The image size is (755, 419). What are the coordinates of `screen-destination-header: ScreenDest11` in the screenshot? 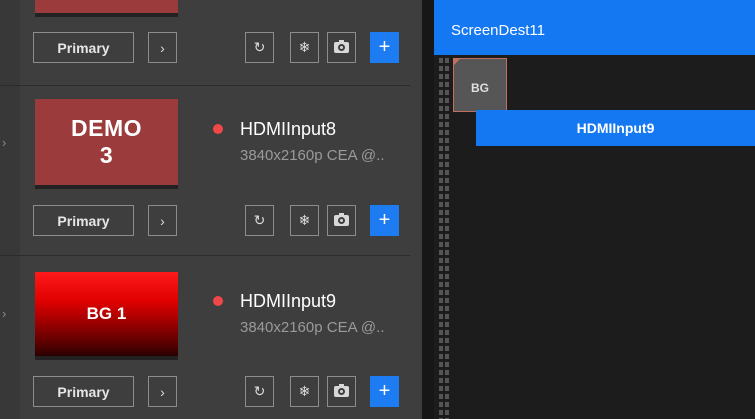 It's located at (594, 27).